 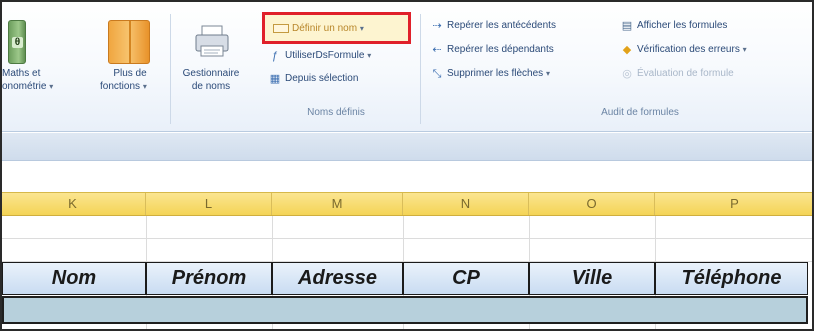 What do you see at coordinates (627, 26) in the screenshot?
I see `show-formulas-icon: ▤` at bounding box center [627, 26].